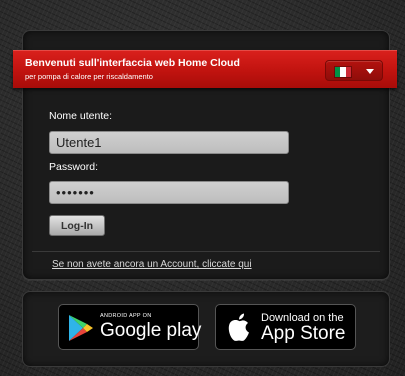  I want to click on password-label: Password:, so click(74, 167).